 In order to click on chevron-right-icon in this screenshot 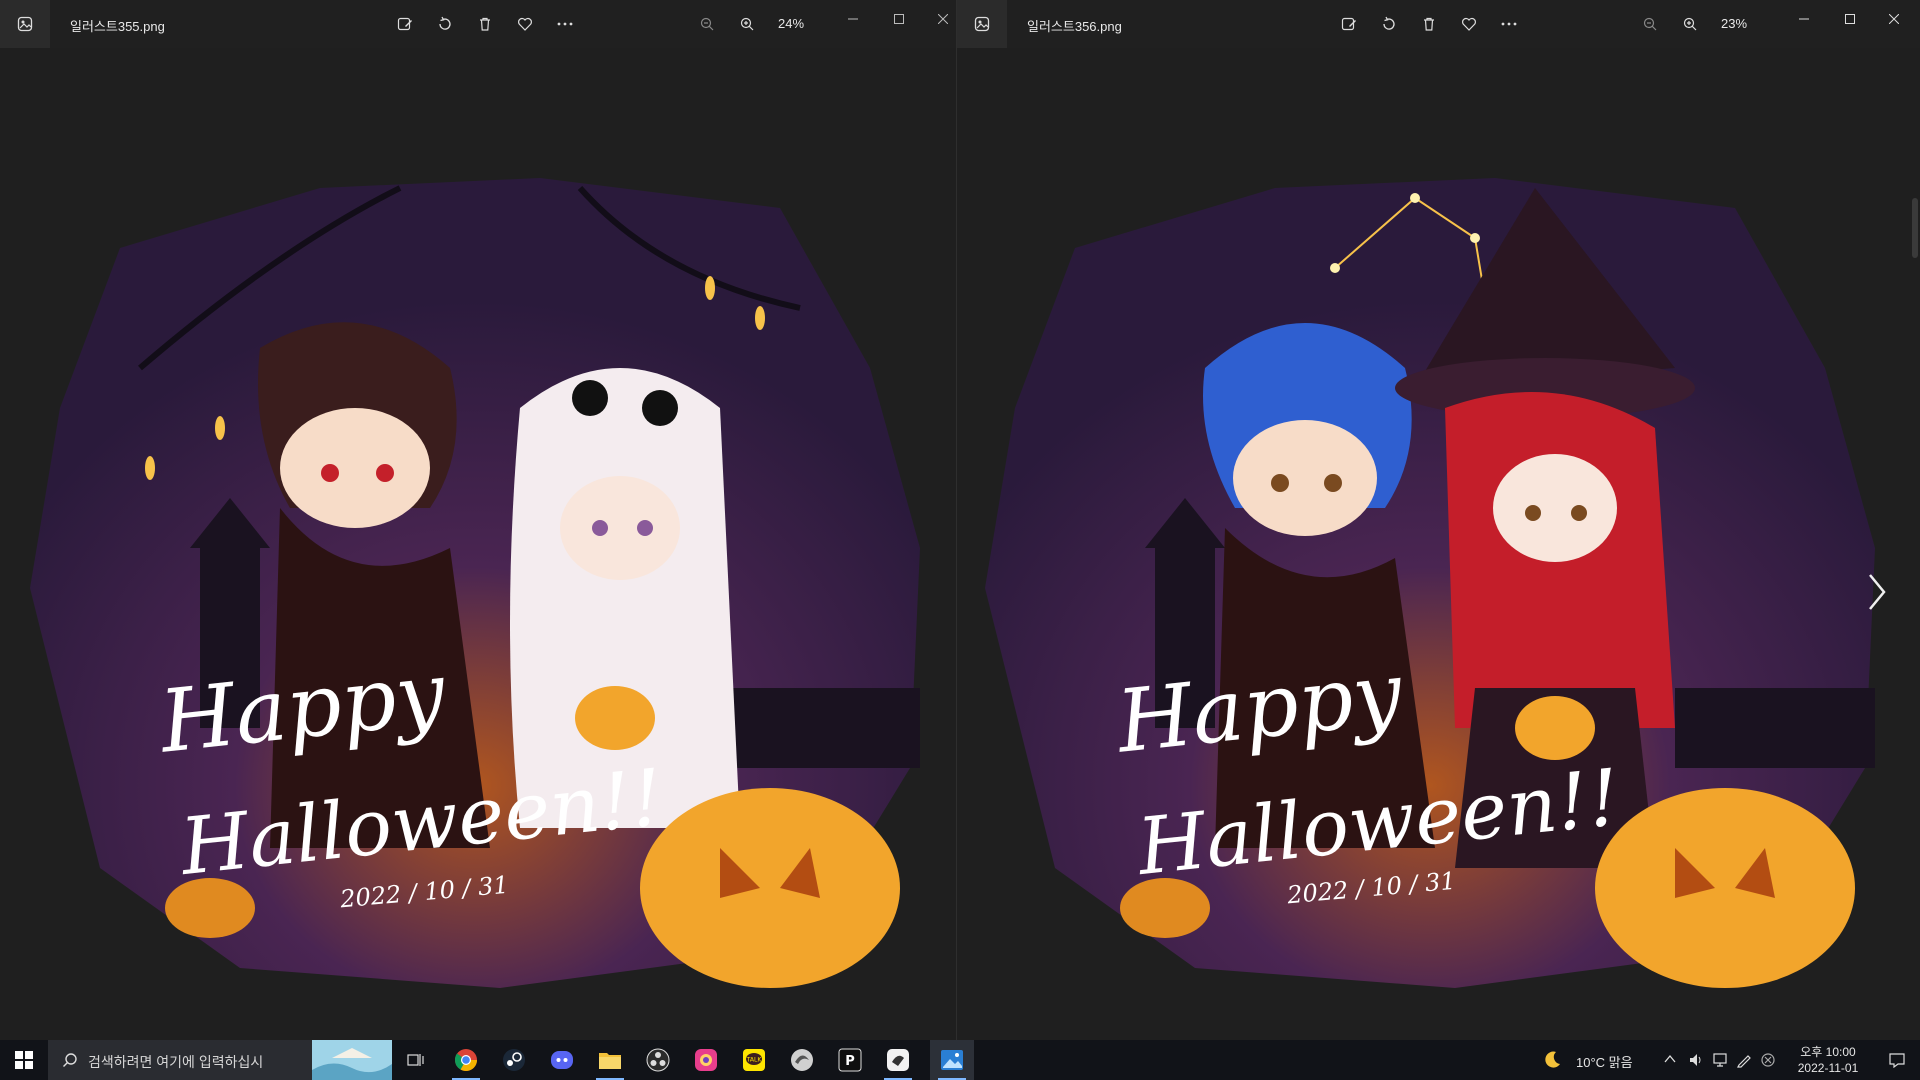, I will do `click(1877, 592)`.